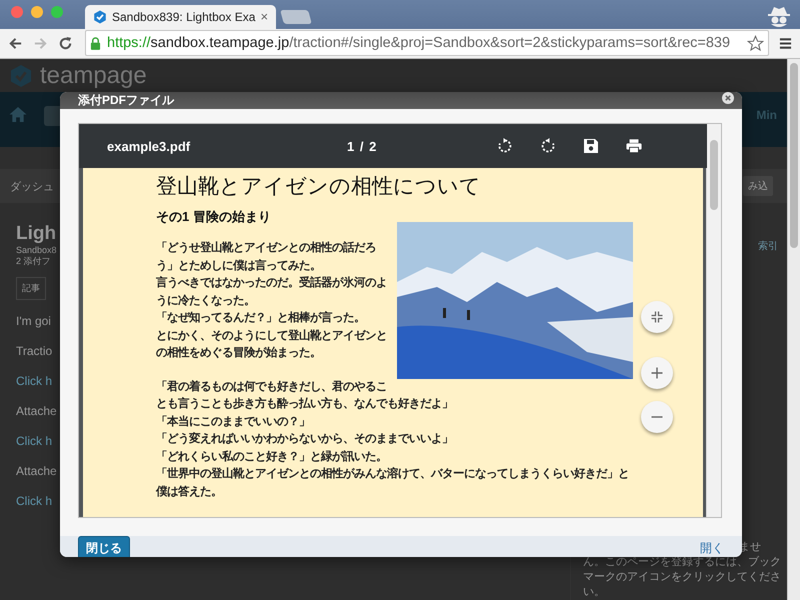 This screenshot has width=800, height=600. What do you see at coordinates (261, 318) in the screenshot?
I see `document-text: 「なぜ知ってるんだ？」と相棒が言った。` at bounding box center [261, 318].